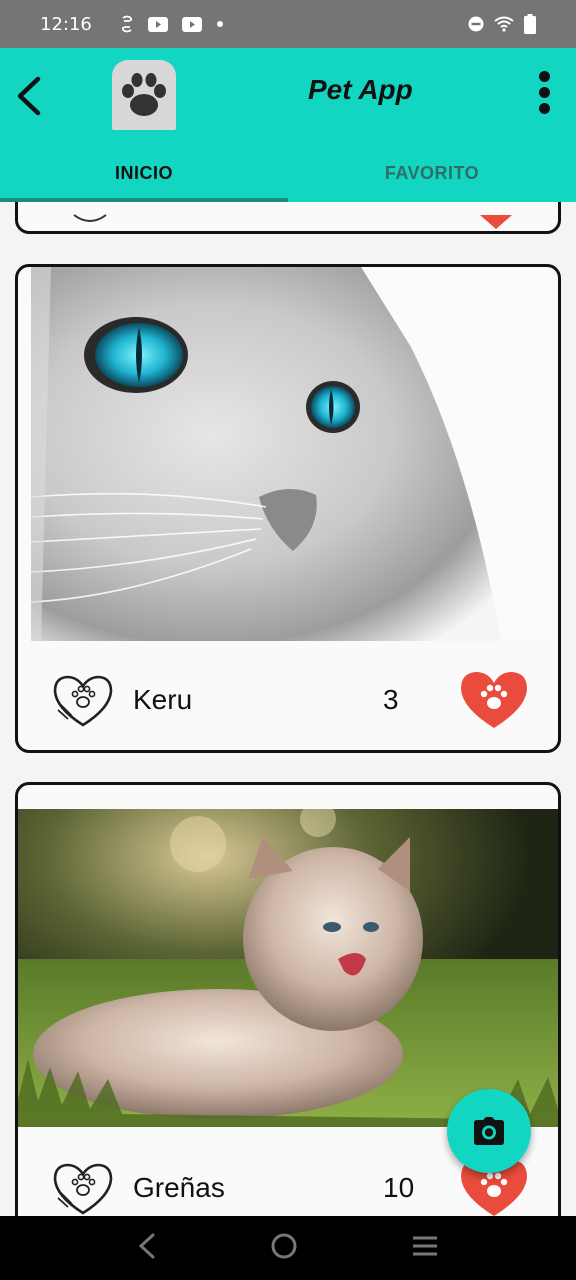  I want to click on notification-dot-icon, so click(220, 24).